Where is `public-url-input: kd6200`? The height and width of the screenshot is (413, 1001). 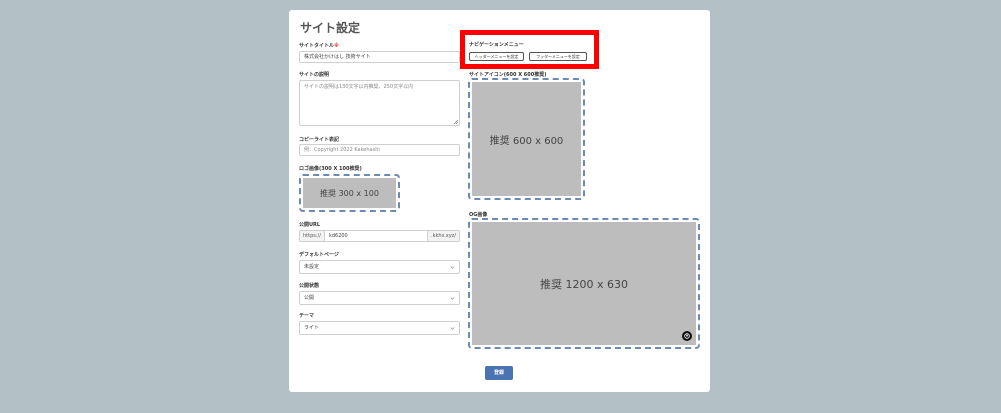 public-url-input: kd6200 is located at coordinates (376, 236).